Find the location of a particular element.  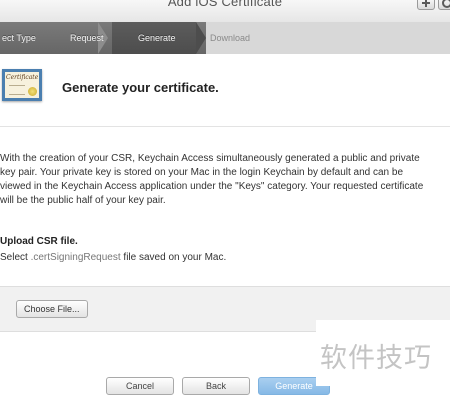

step-generate-current: Generate is located at coordinates (154, 38).